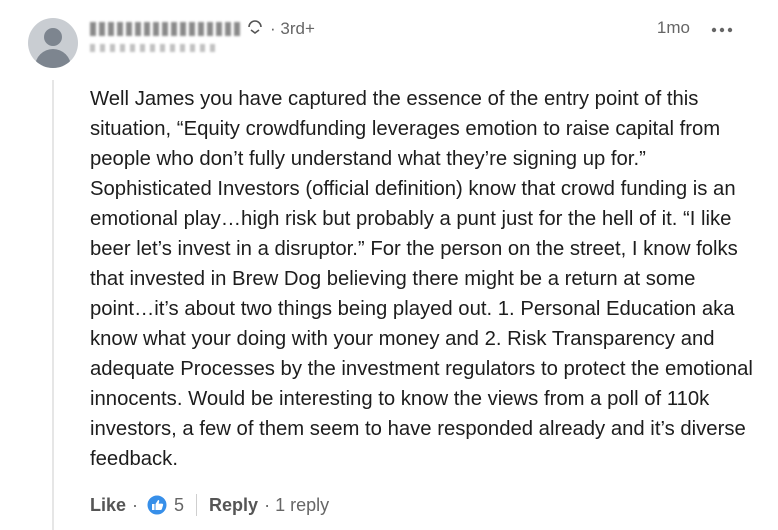  Describe the element at coordinates (197, 505) in the screenshot. I see `actions-divider` at that location.